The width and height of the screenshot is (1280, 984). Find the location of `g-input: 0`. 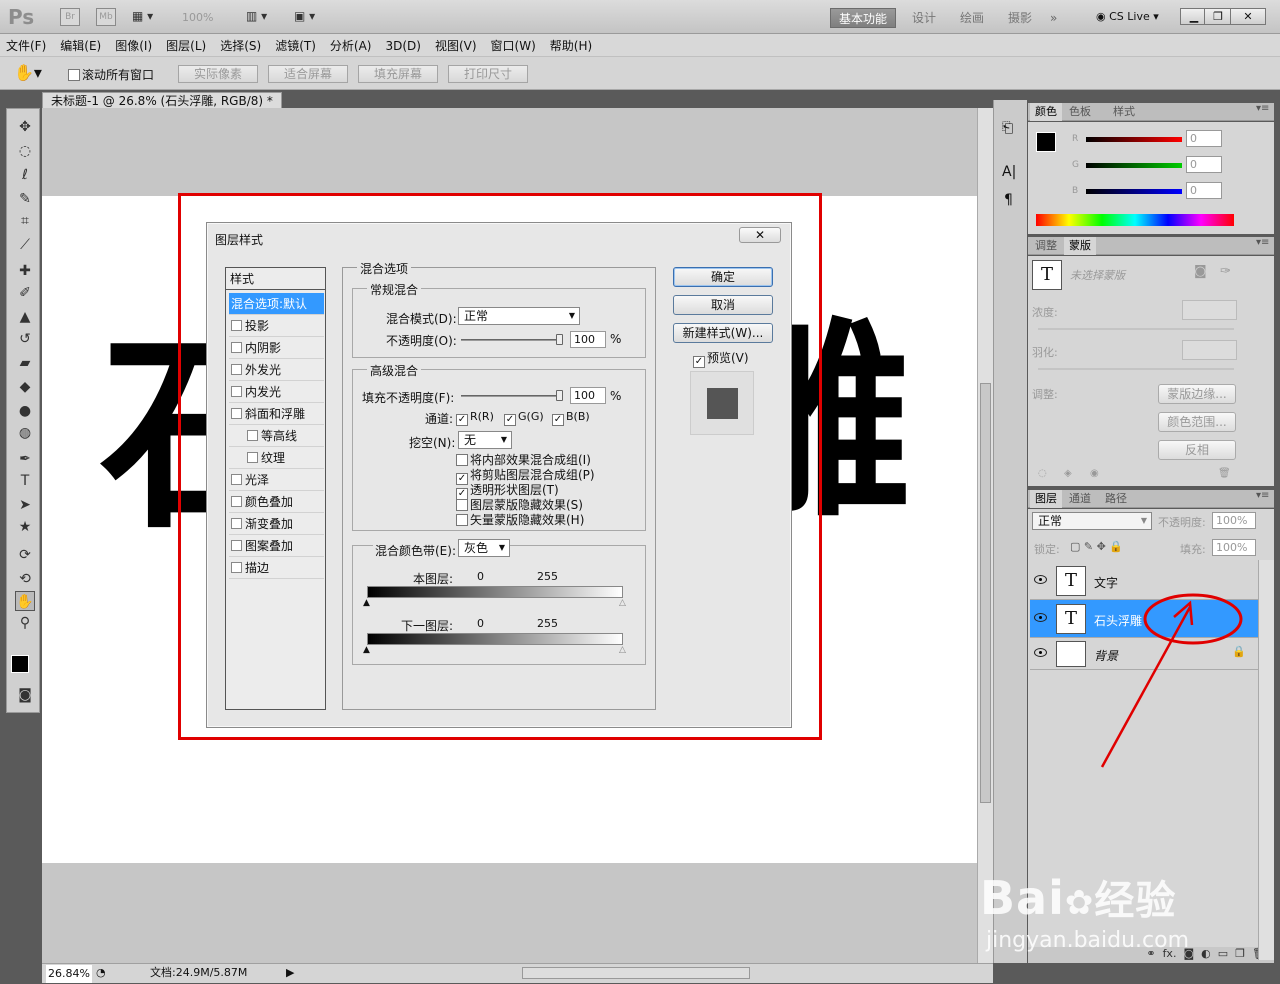

g-input: 0 is located at coordinates (1204, 164).